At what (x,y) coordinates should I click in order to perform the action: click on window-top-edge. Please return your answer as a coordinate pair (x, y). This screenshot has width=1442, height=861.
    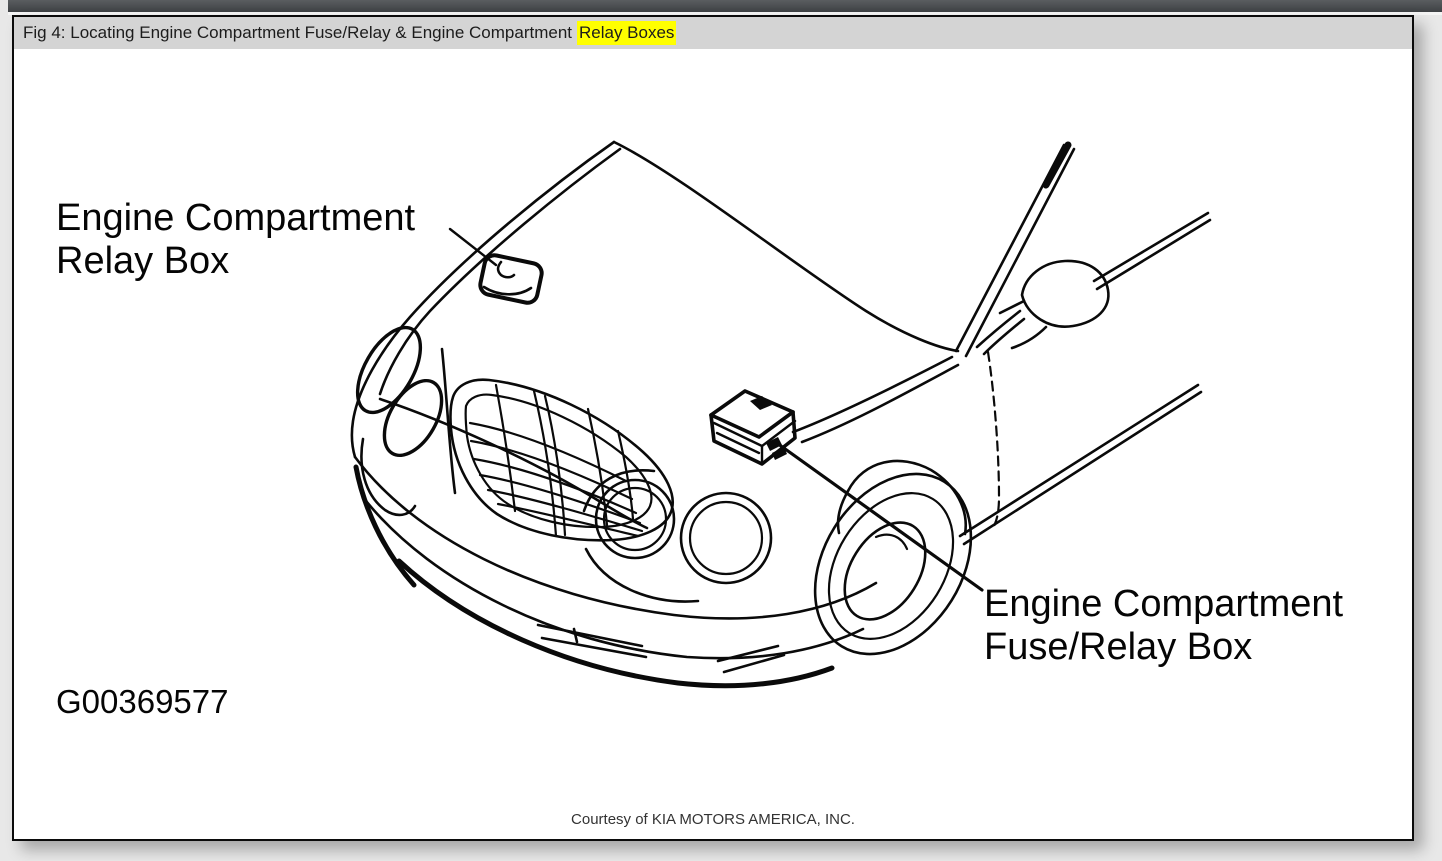
    Looking at the image, I should click on (725, 7).